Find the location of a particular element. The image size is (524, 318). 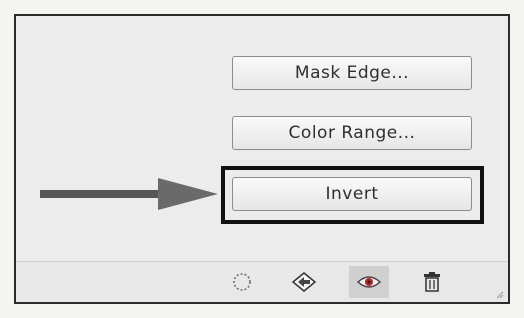

panel-bottom-toolbar is located at coordinates (262, 281).